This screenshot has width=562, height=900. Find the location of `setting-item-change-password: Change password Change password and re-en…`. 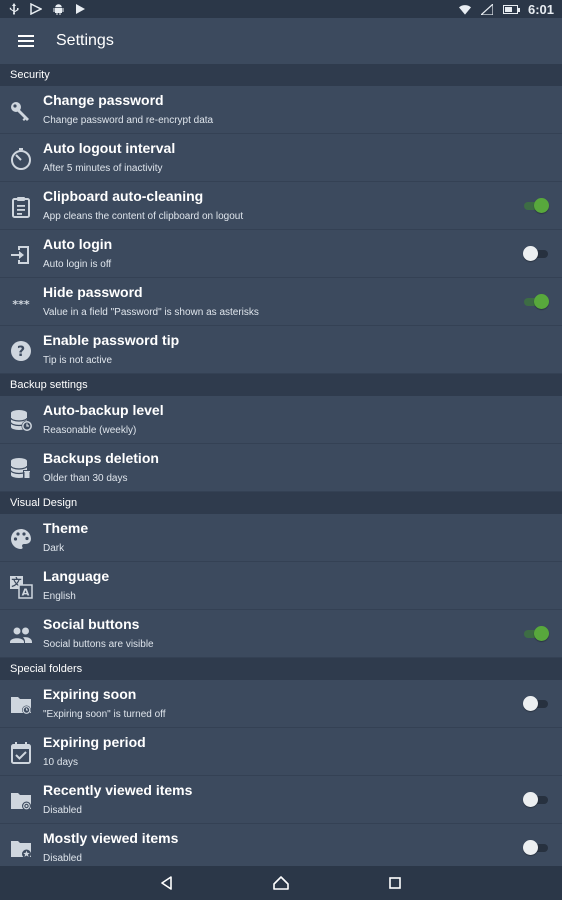

setting-item-change-password: Change password Change password and re-en… is located at coordinates (281, 110).